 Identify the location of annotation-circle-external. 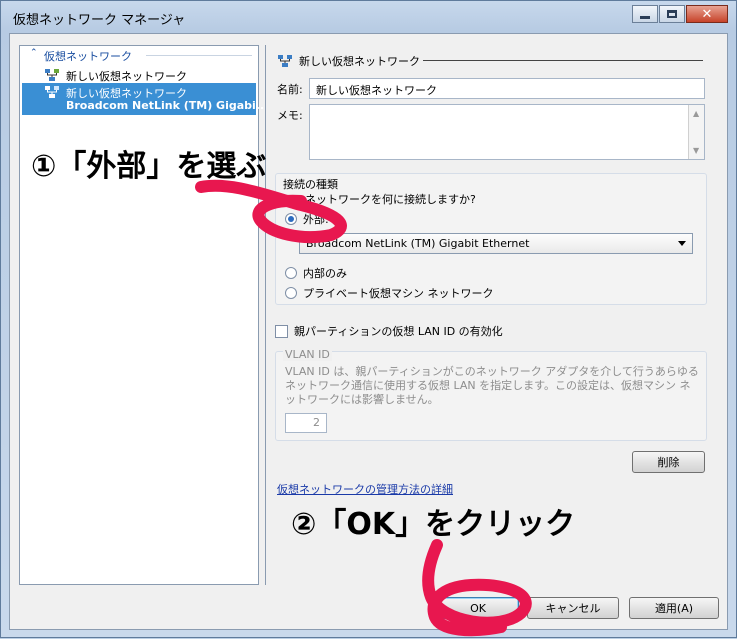
(271, 211).